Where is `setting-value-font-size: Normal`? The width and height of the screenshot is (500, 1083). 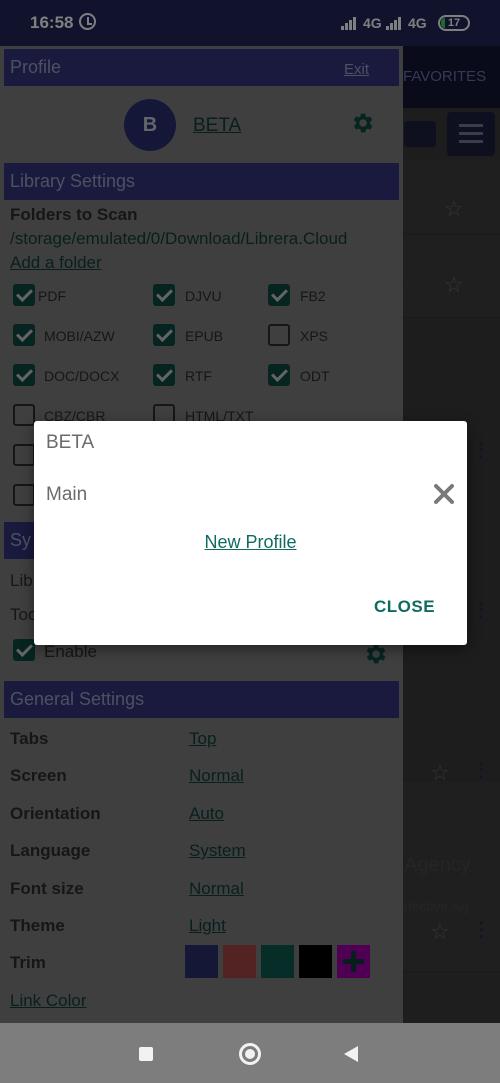
setting-value-font-size: Normal is located at coordinates (216, 889).